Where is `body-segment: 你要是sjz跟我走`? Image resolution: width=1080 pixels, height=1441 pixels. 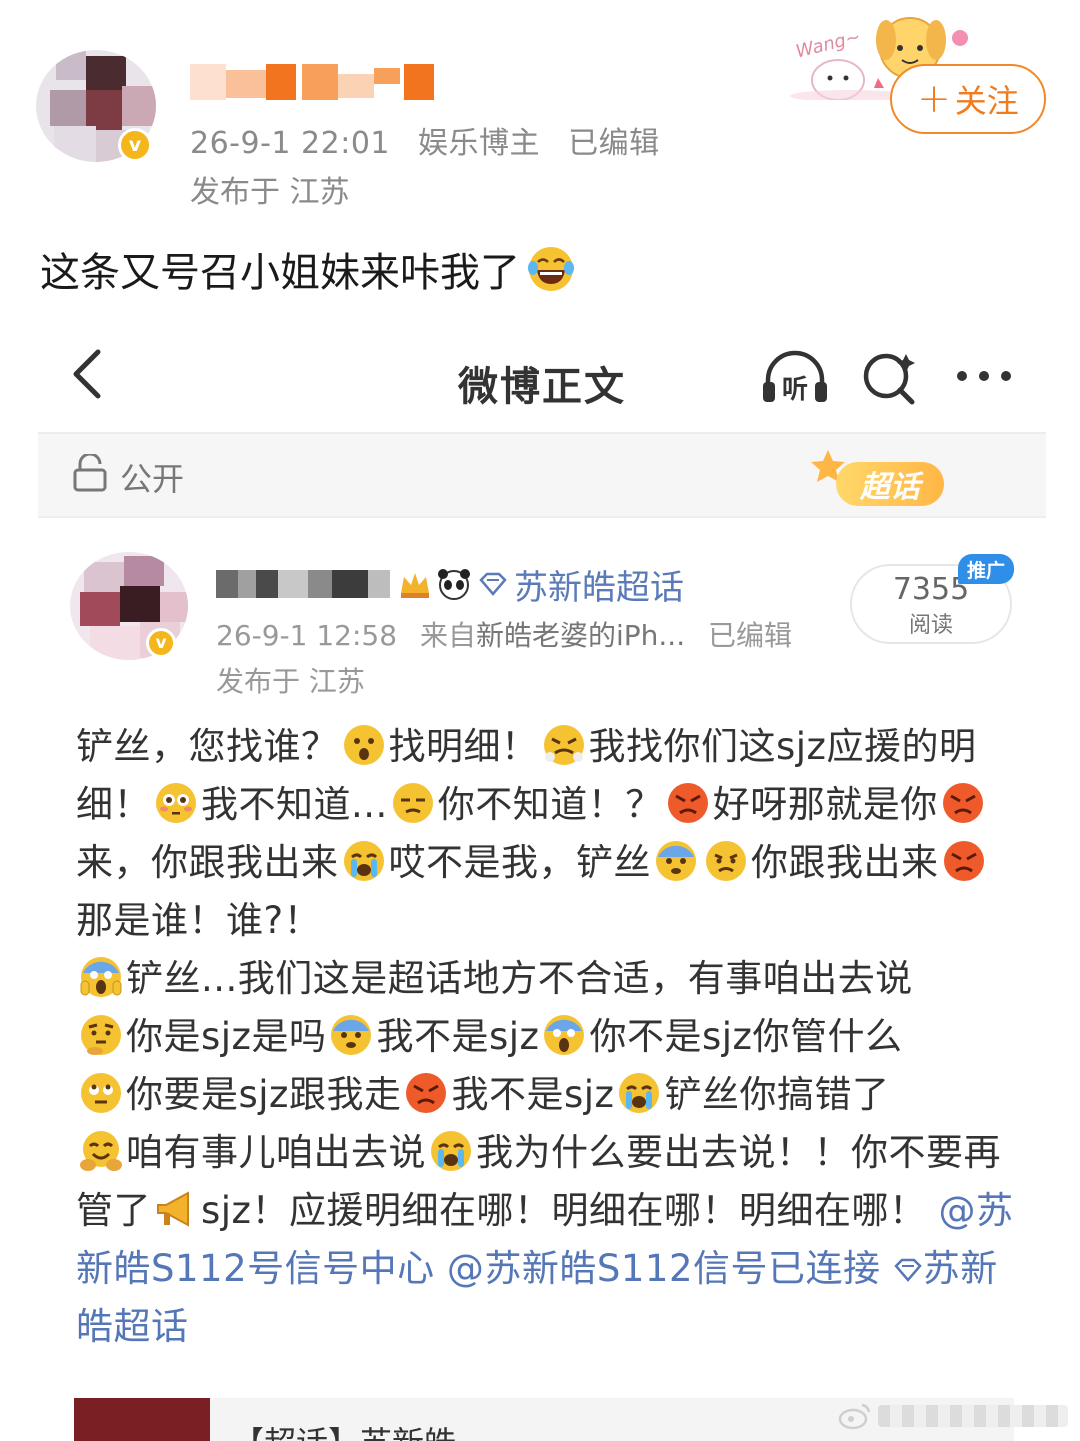
body-segment: 你要是sjz跟我走 is located at coordinates (264, 1094).